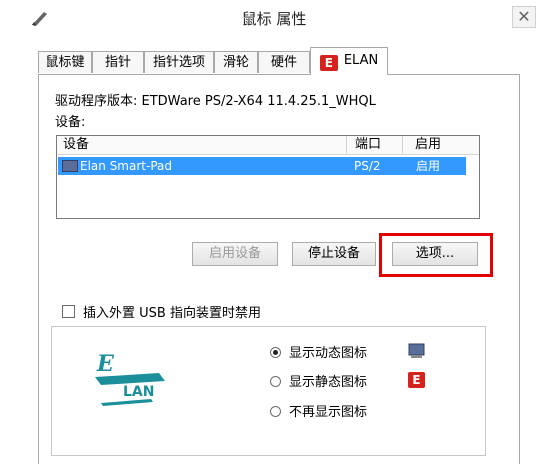  What do you see at coordinates (262, 166) in the screenshot?
I see `table-row: Elan Smart-Pad PS/2 启用` at bounding box center [262, 166].